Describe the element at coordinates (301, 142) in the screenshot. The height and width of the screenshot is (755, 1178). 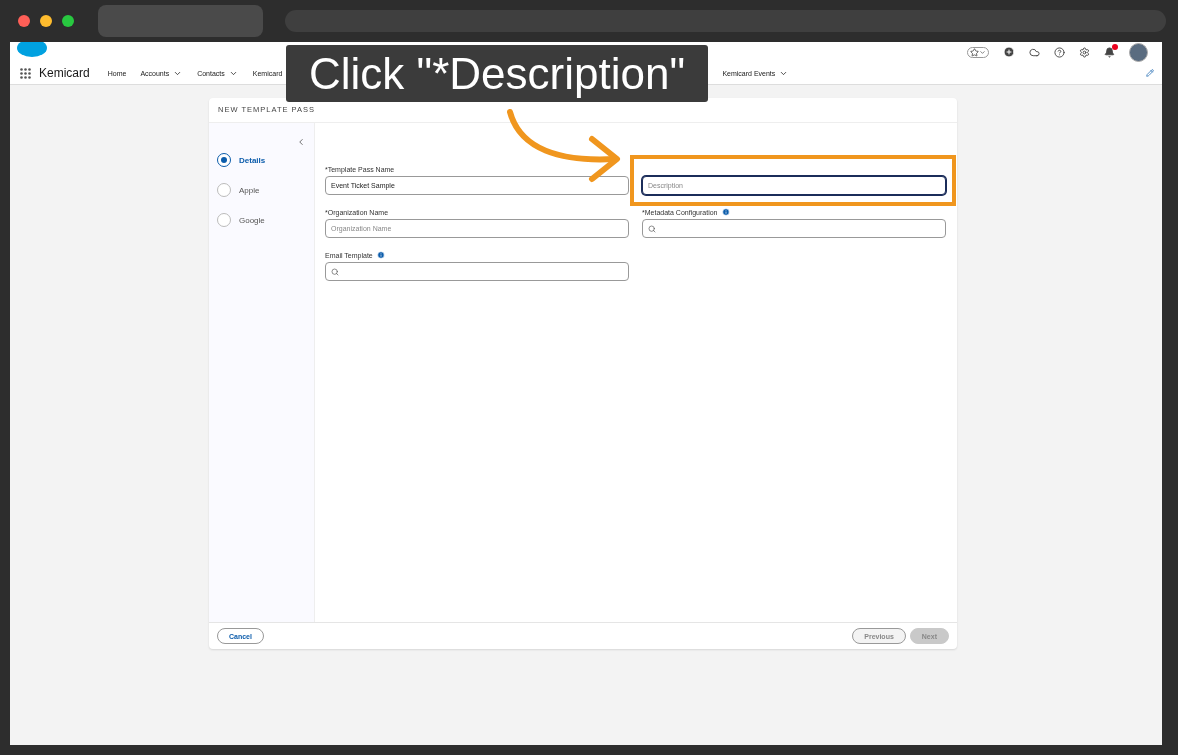
I see `collapse-icon` at that location.